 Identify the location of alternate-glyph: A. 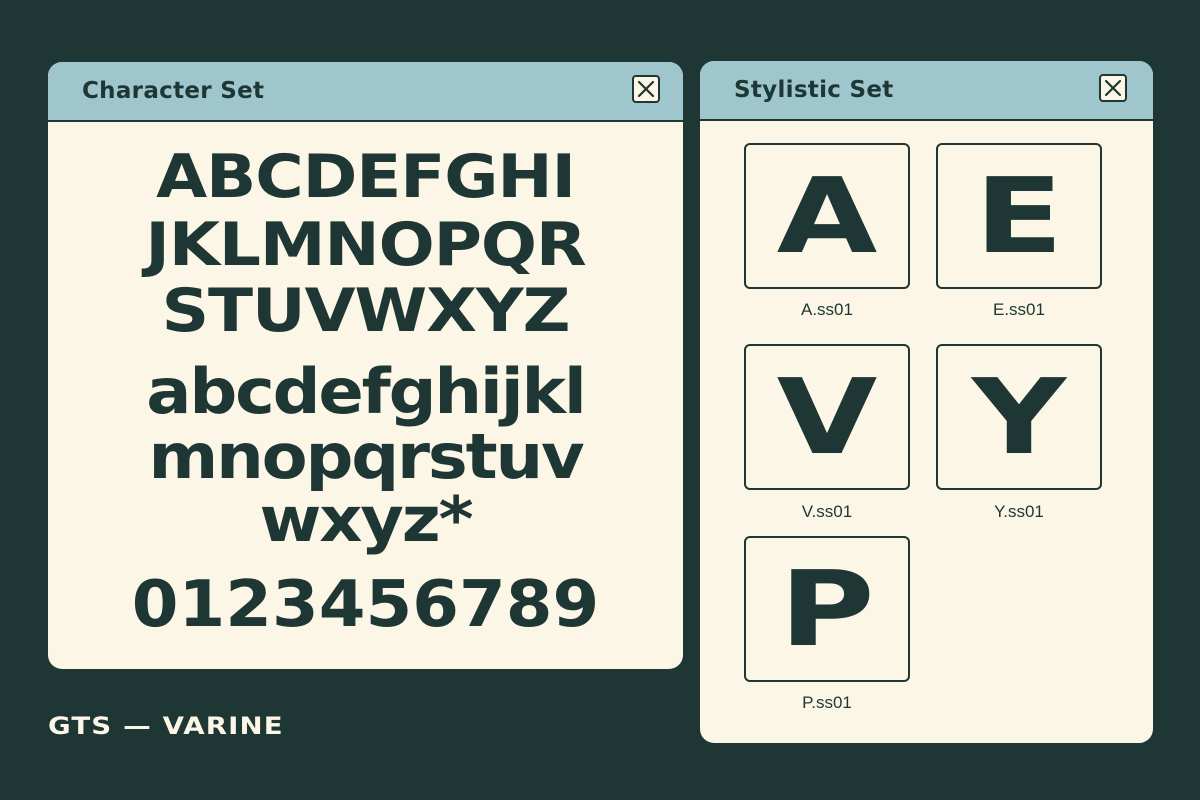
(827, 216).